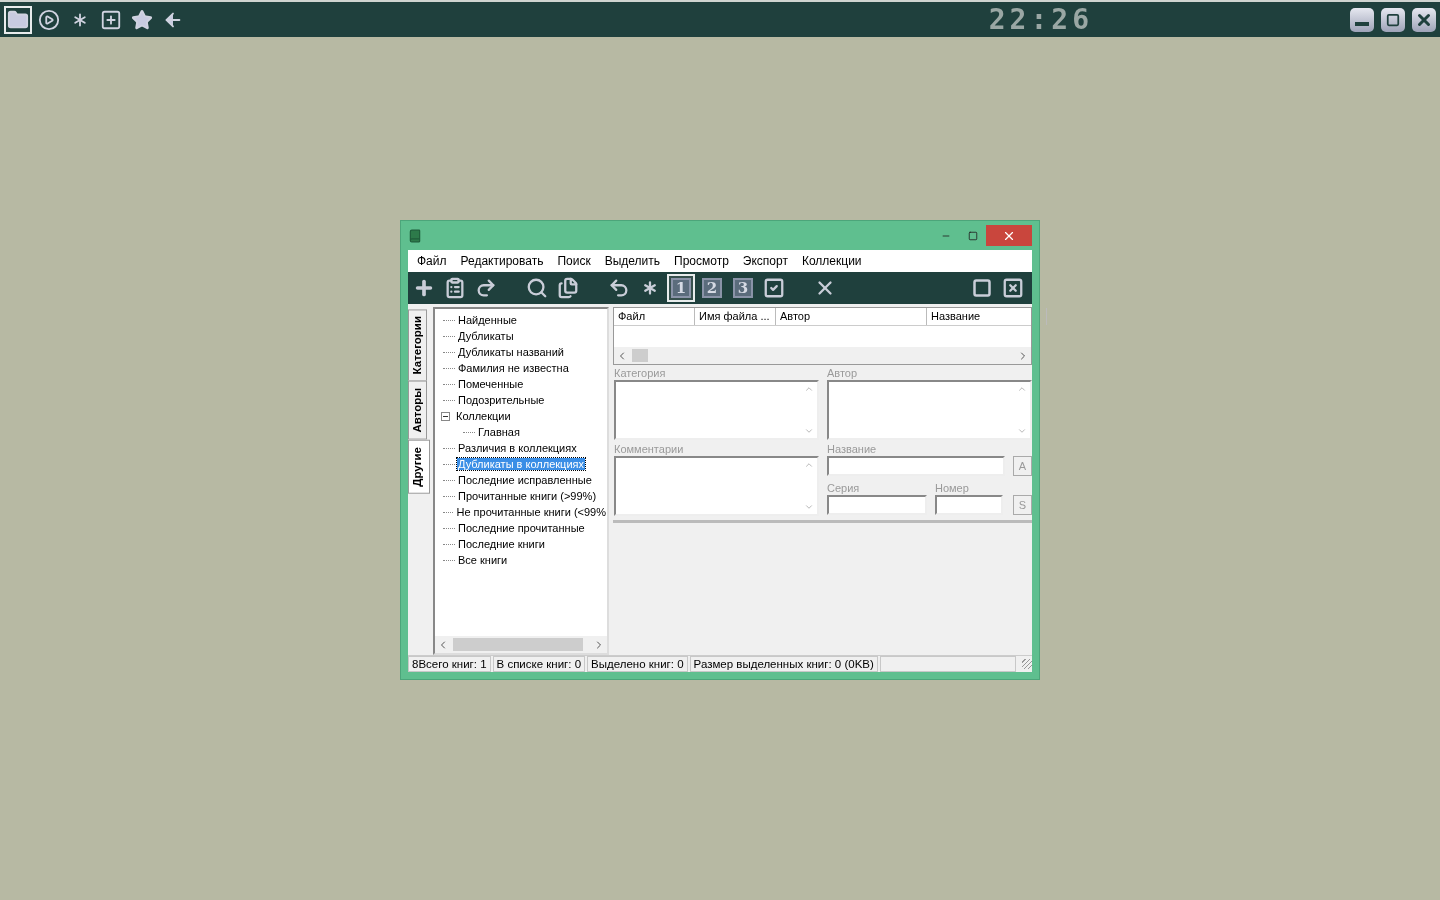 This screenshot has width=1440, height=900. Describe the element at coordinates (844, 488) in the screenshot. I see `field-label: Серия` at that location.